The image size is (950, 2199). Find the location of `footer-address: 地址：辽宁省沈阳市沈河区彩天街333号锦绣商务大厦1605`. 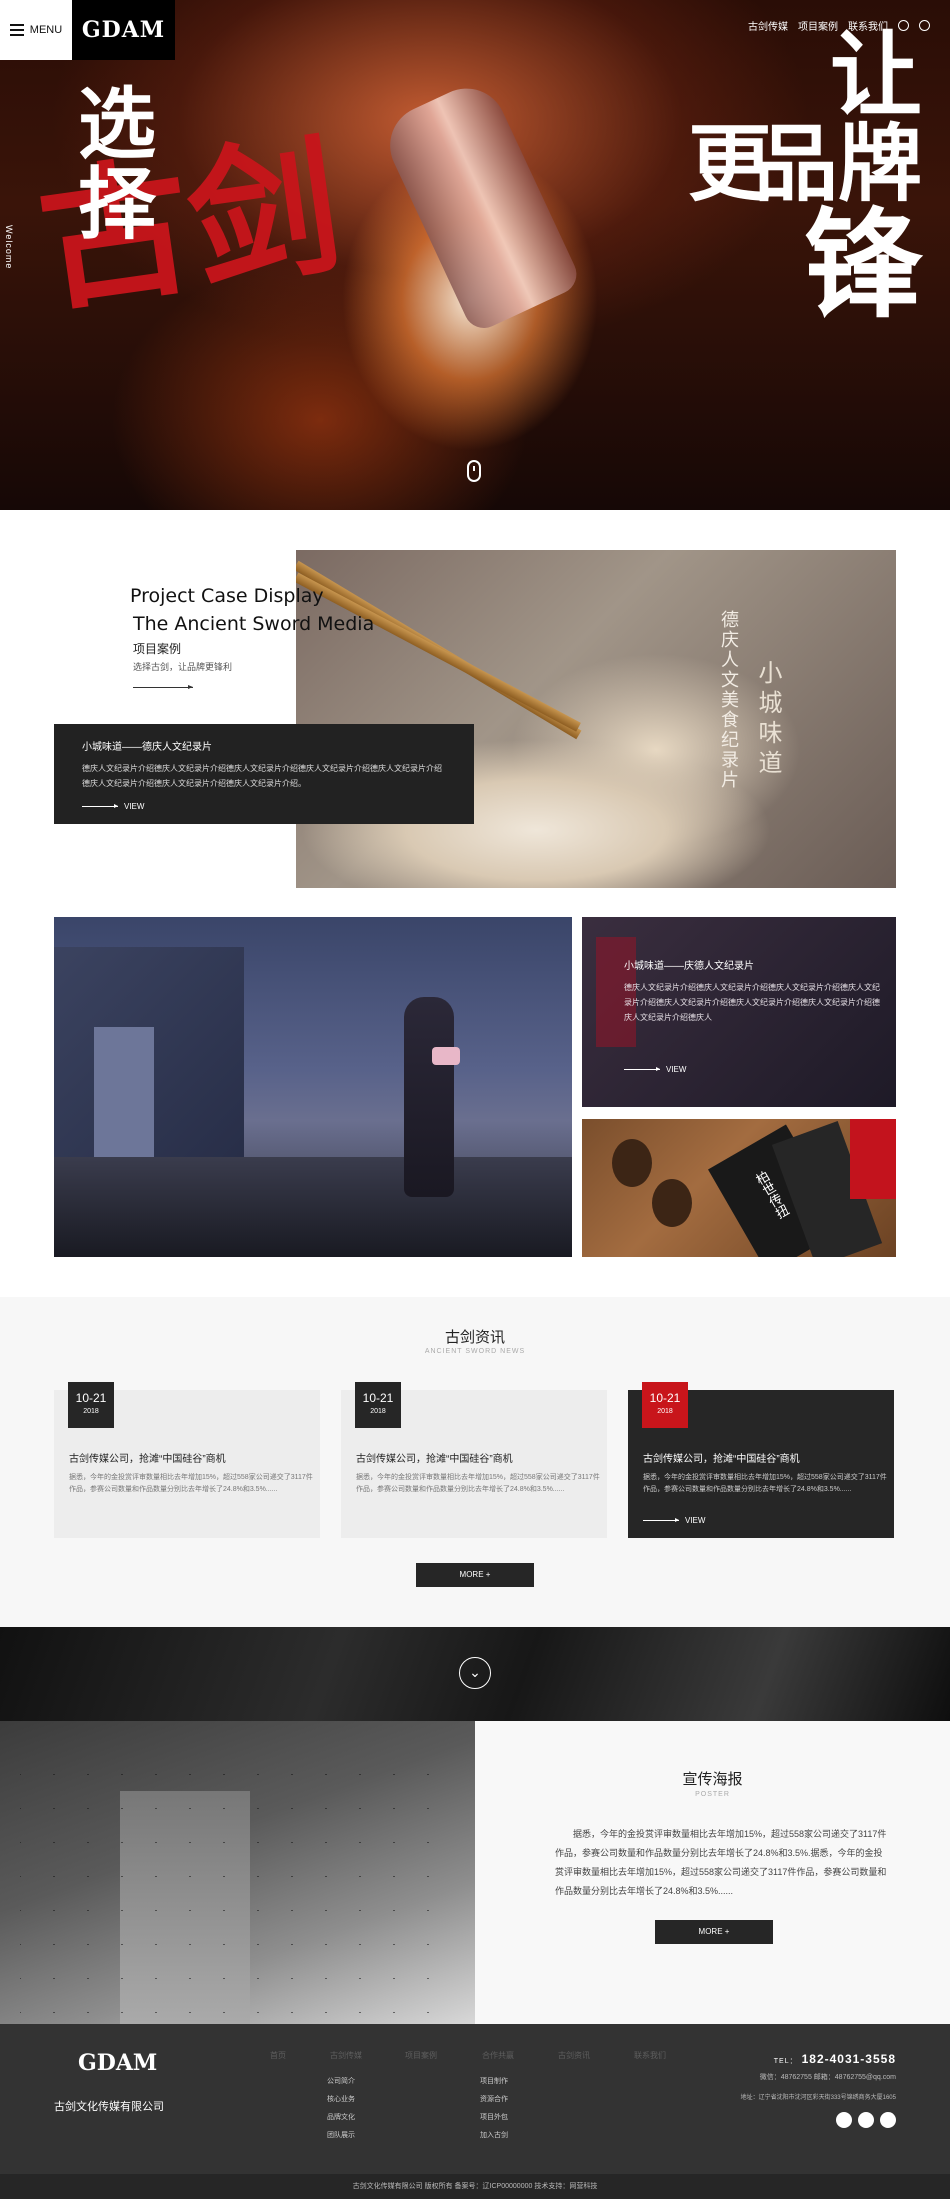

footer-address: 地址：辽宁省沈阳市沈河区彩天街333号锦绣商务大厦1605 is located at coordinates (818, 2098).